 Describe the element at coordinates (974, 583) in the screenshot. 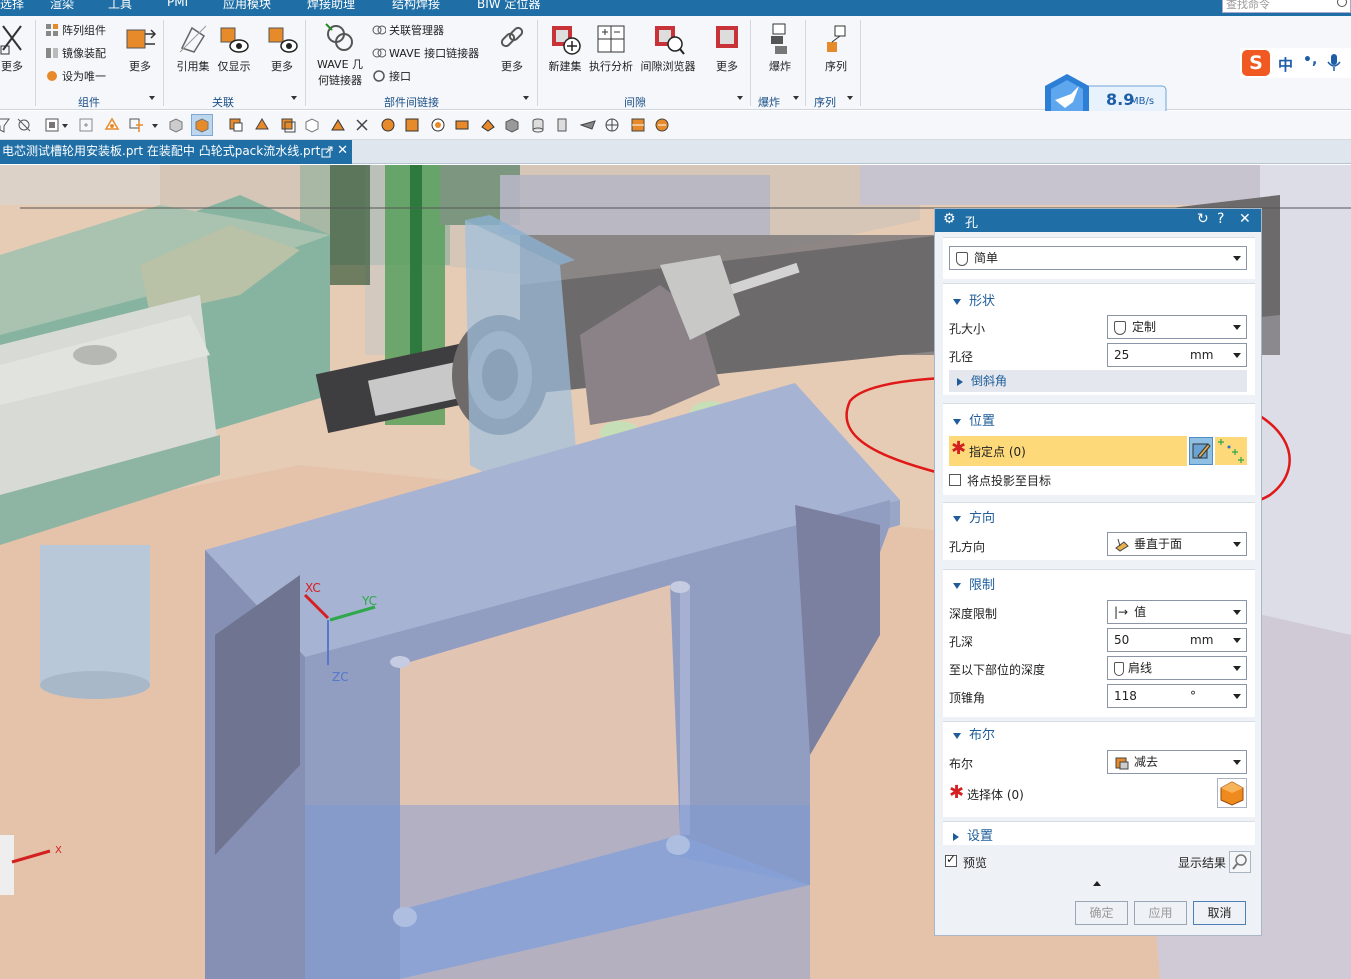

I see `limit-section-header: 限制` at that location.